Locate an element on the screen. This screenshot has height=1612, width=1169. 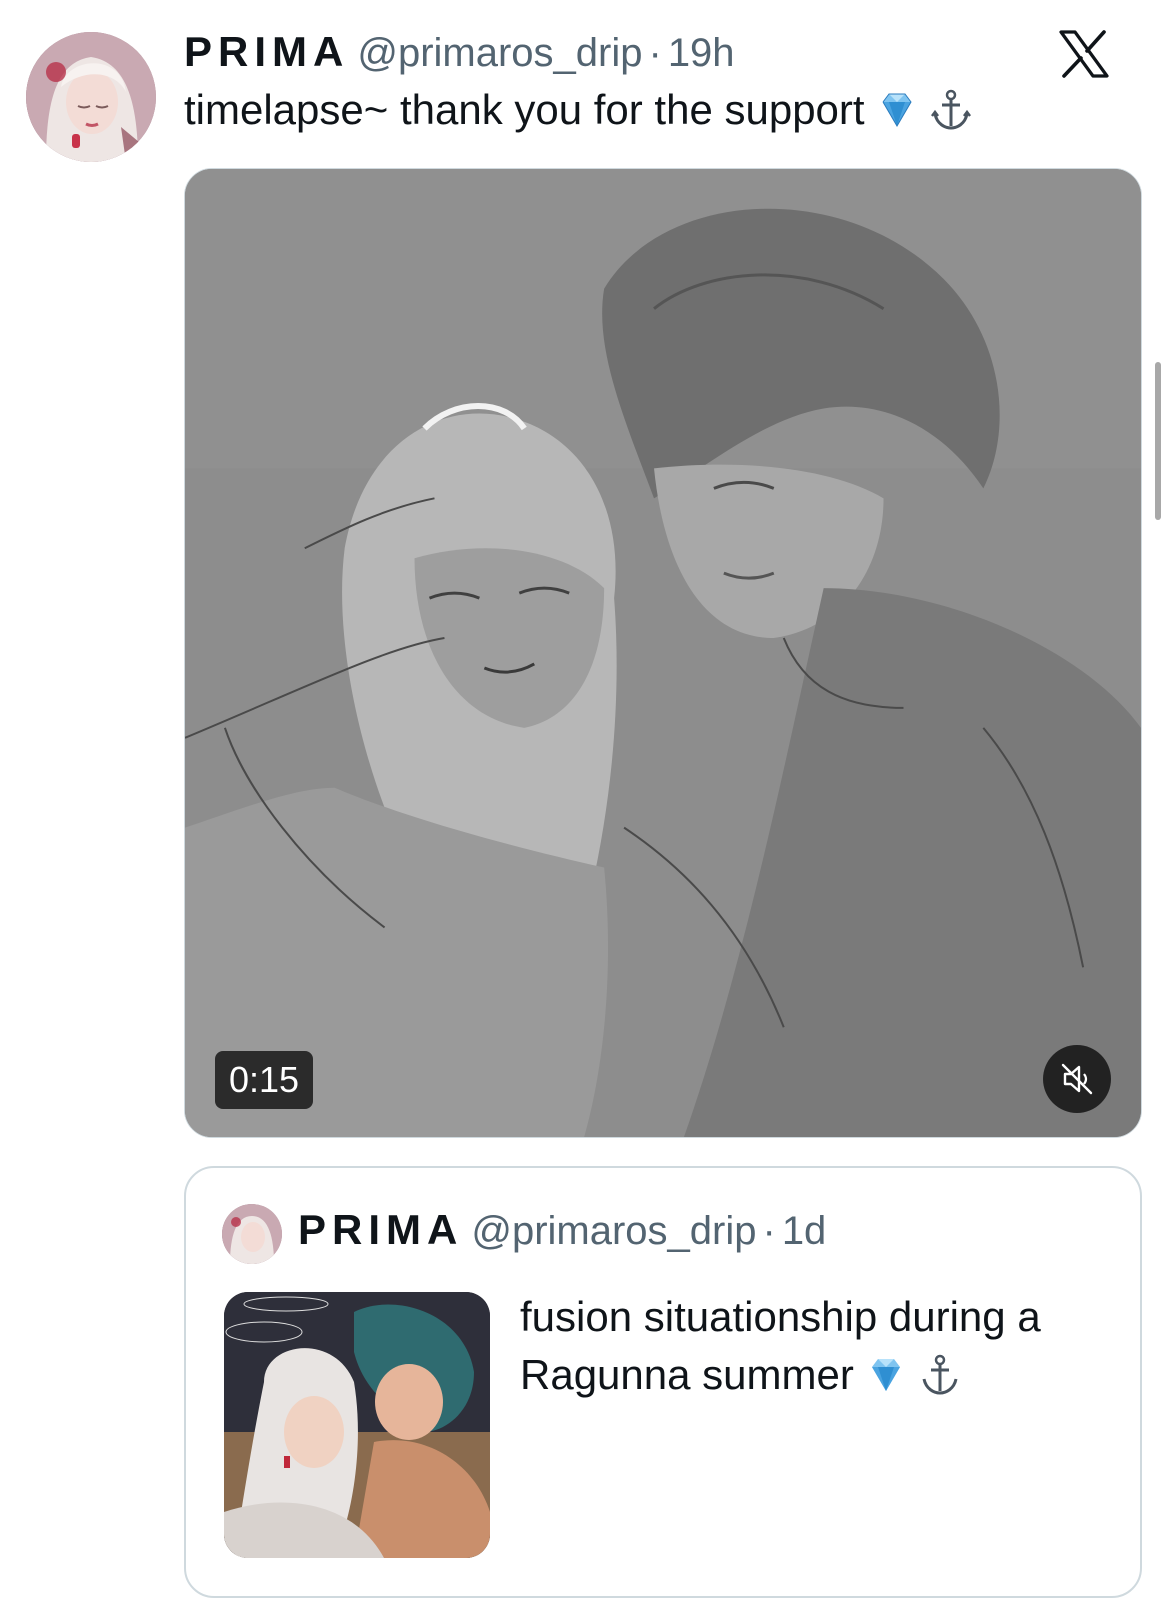
post-timestamp: 19h is located at coordinates (701, 53).